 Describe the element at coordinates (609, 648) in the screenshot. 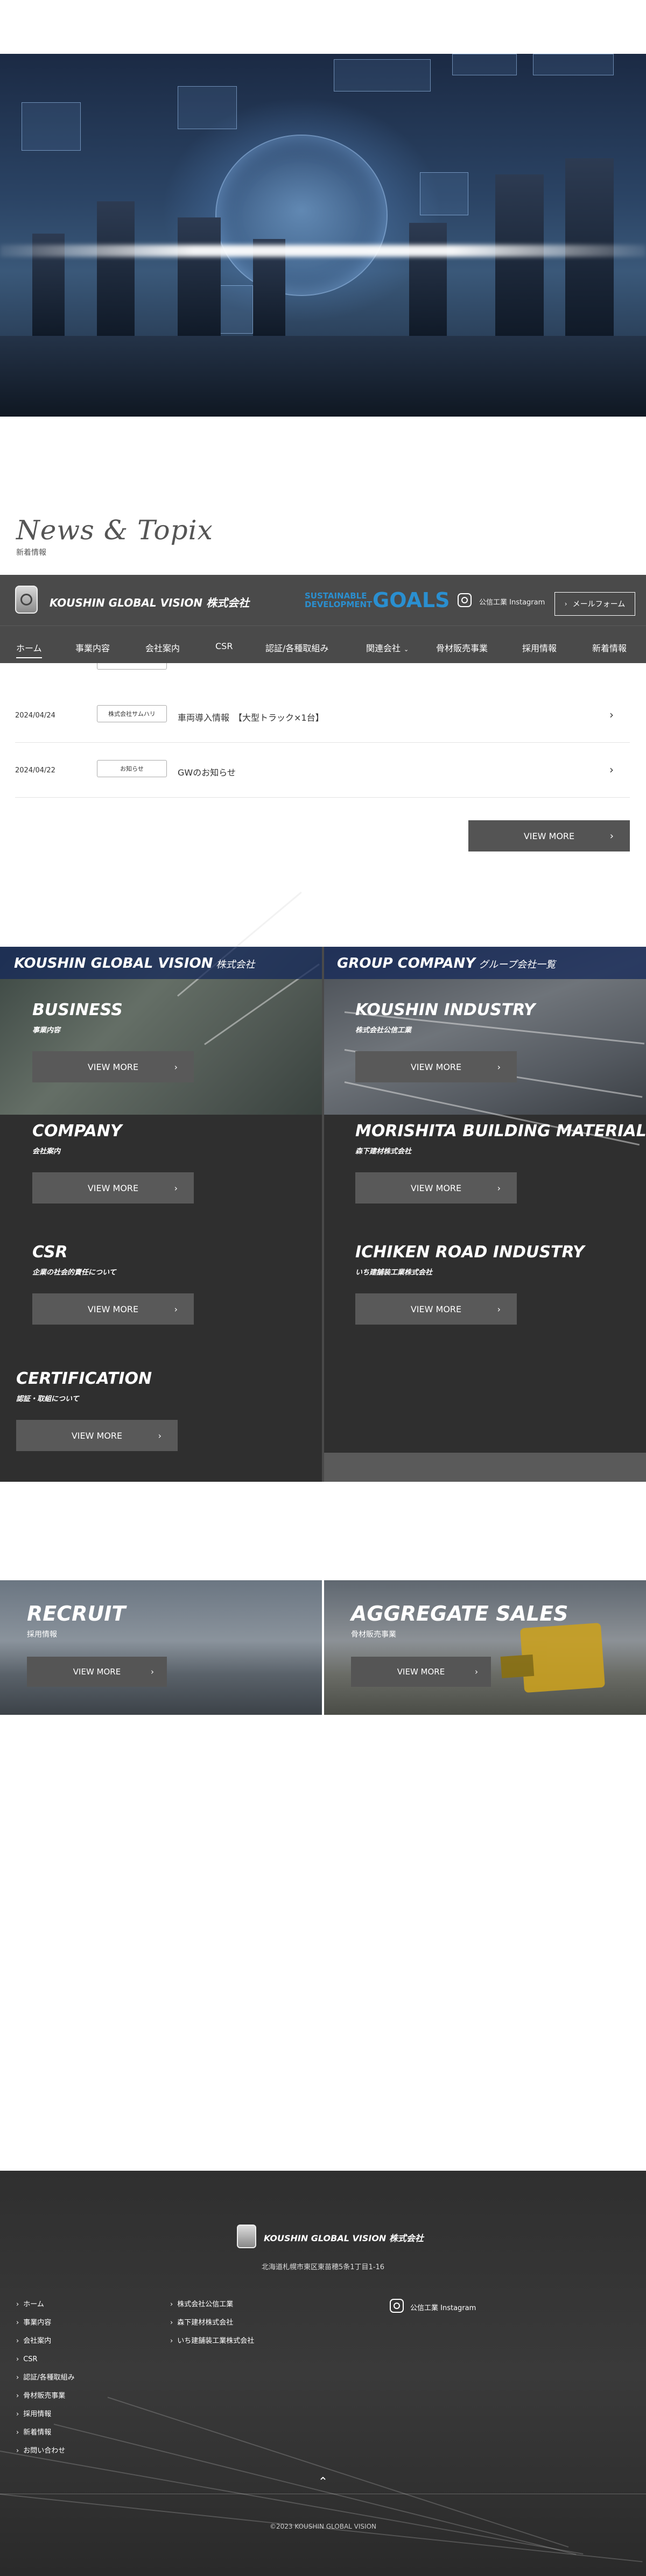

I see `nav-item-news: 新着情報` at that location.